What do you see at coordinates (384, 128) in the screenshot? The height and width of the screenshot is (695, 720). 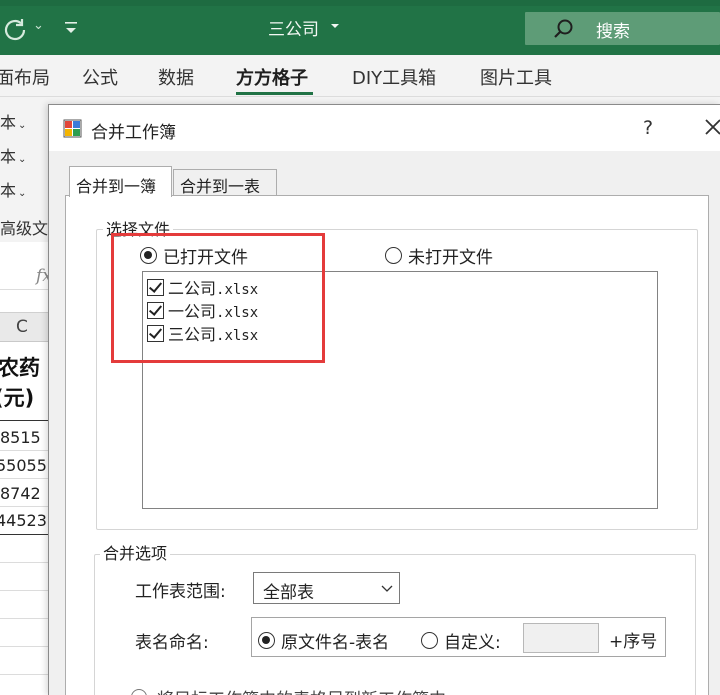 I see `dialog-title-bar: 合并工作簿 ?` at bounding box center [384, 128].